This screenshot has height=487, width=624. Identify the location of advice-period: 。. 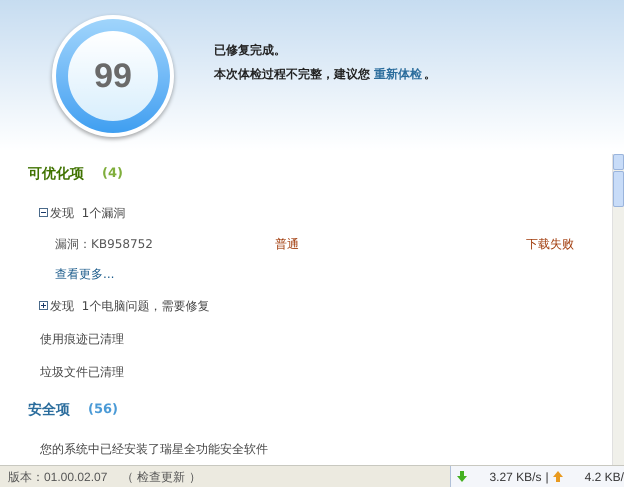
(430, 74).